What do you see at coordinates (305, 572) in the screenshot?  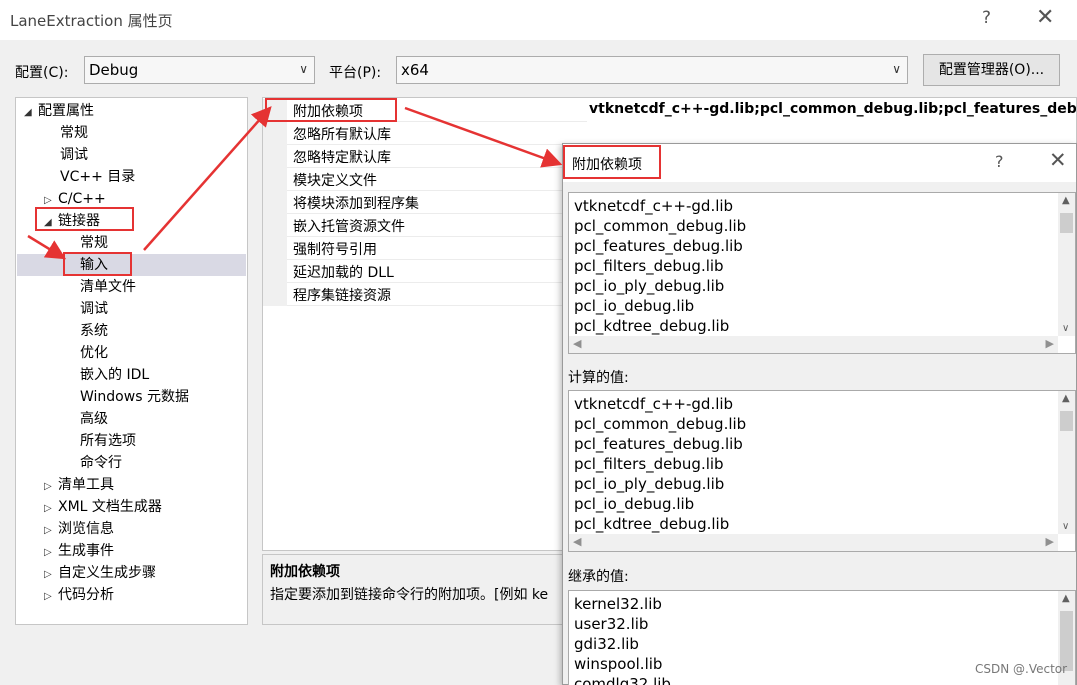 I see `description-title: 附加依赖项` at bounding box center [305, 572].